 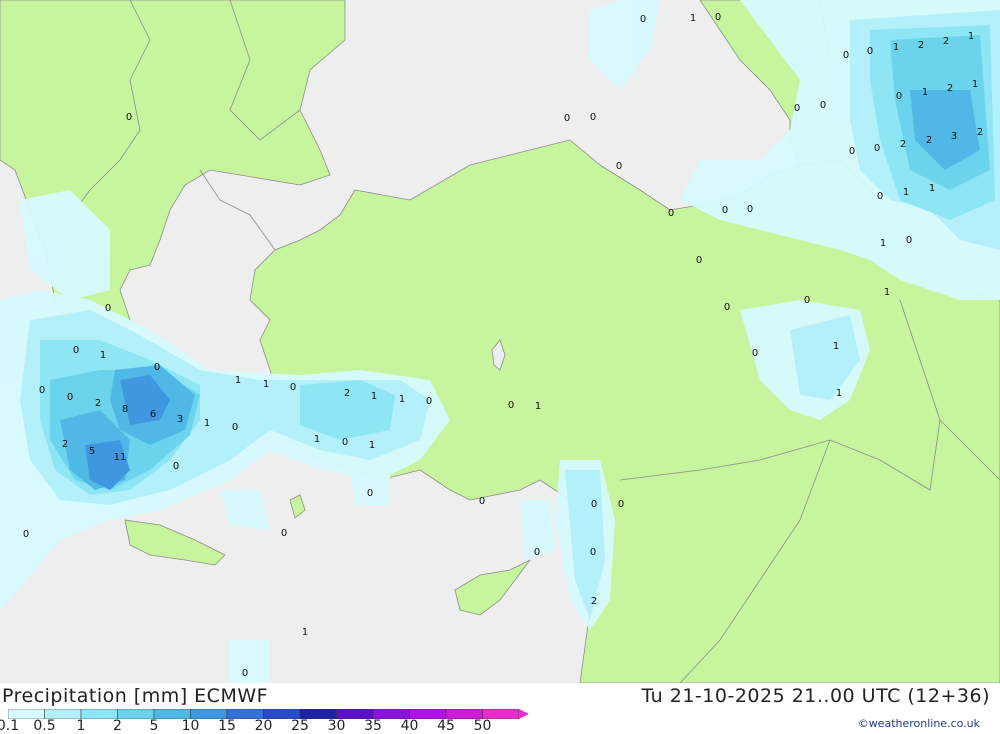 I want to click on scale-tick-label: 50, so click(x=482, y=726).